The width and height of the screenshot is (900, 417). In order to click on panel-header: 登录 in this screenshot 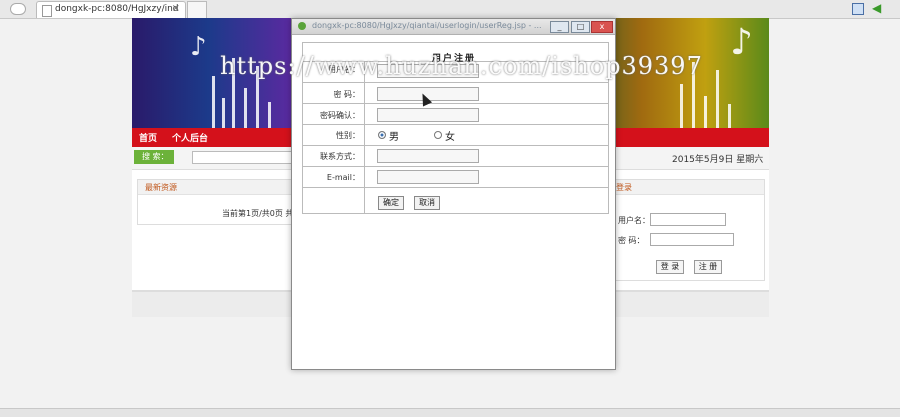, I will do `click(686, 187)`.